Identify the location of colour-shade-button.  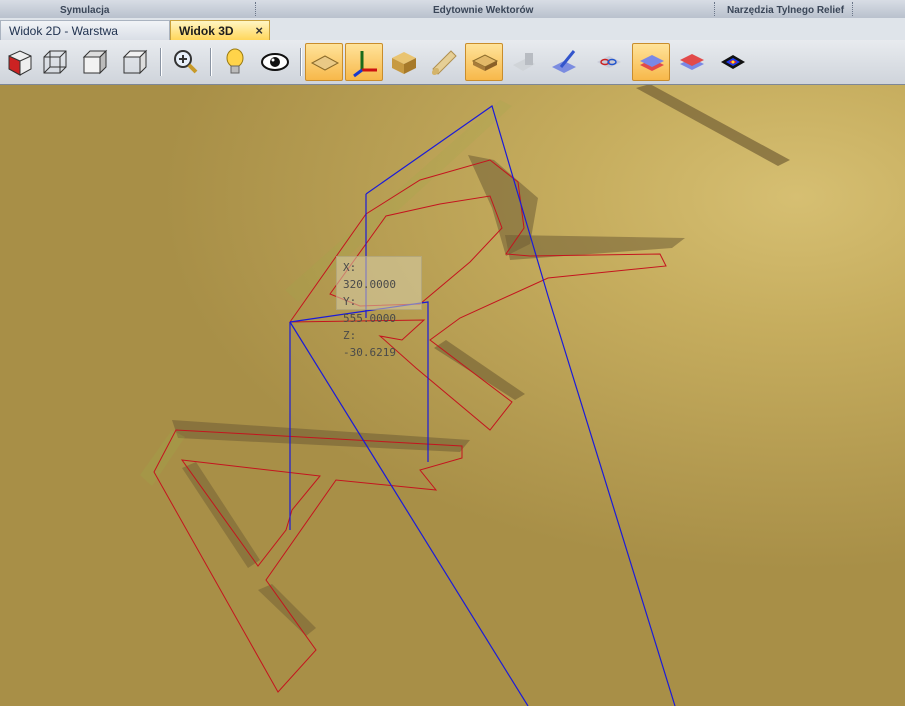
(733, 62).